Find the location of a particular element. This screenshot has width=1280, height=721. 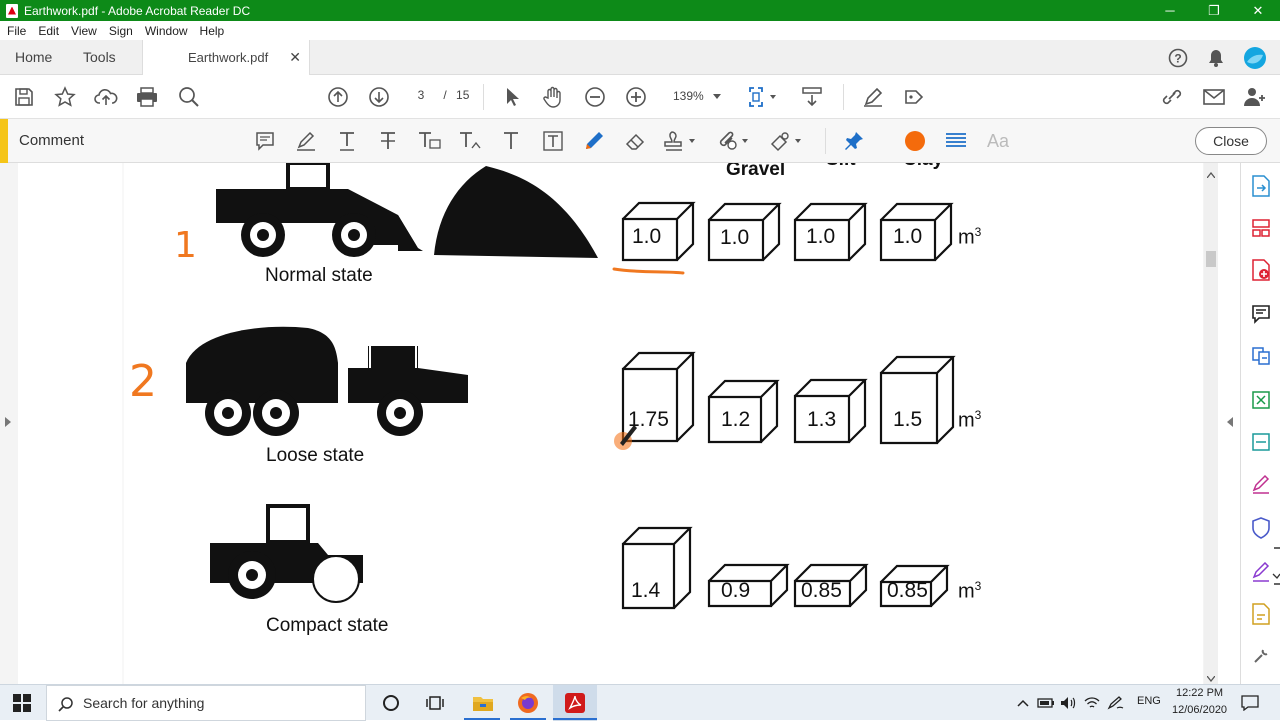

strikethrough-text-icon is located at coordinates (388, 141).